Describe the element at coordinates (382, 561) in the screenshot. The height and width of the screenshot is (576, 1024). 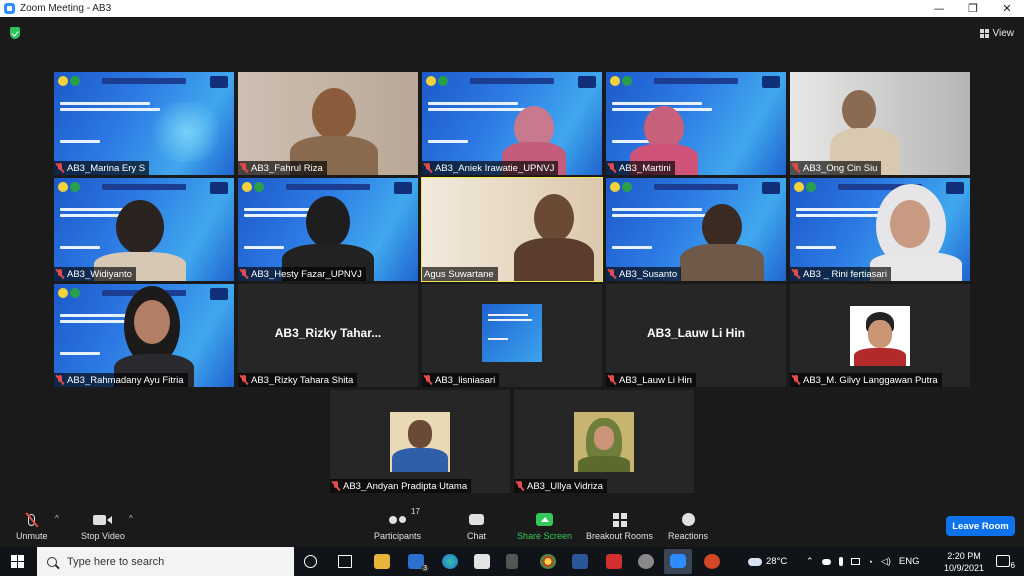
I see `file-explorer-icon` at that location.